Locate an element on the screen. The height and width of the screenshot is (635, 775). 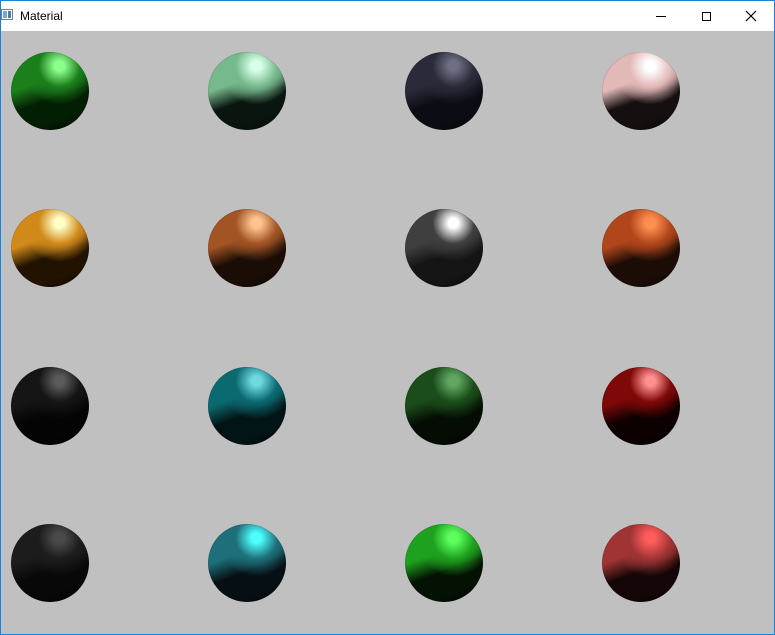
minimize-icon is located at coordinates (661, 16).